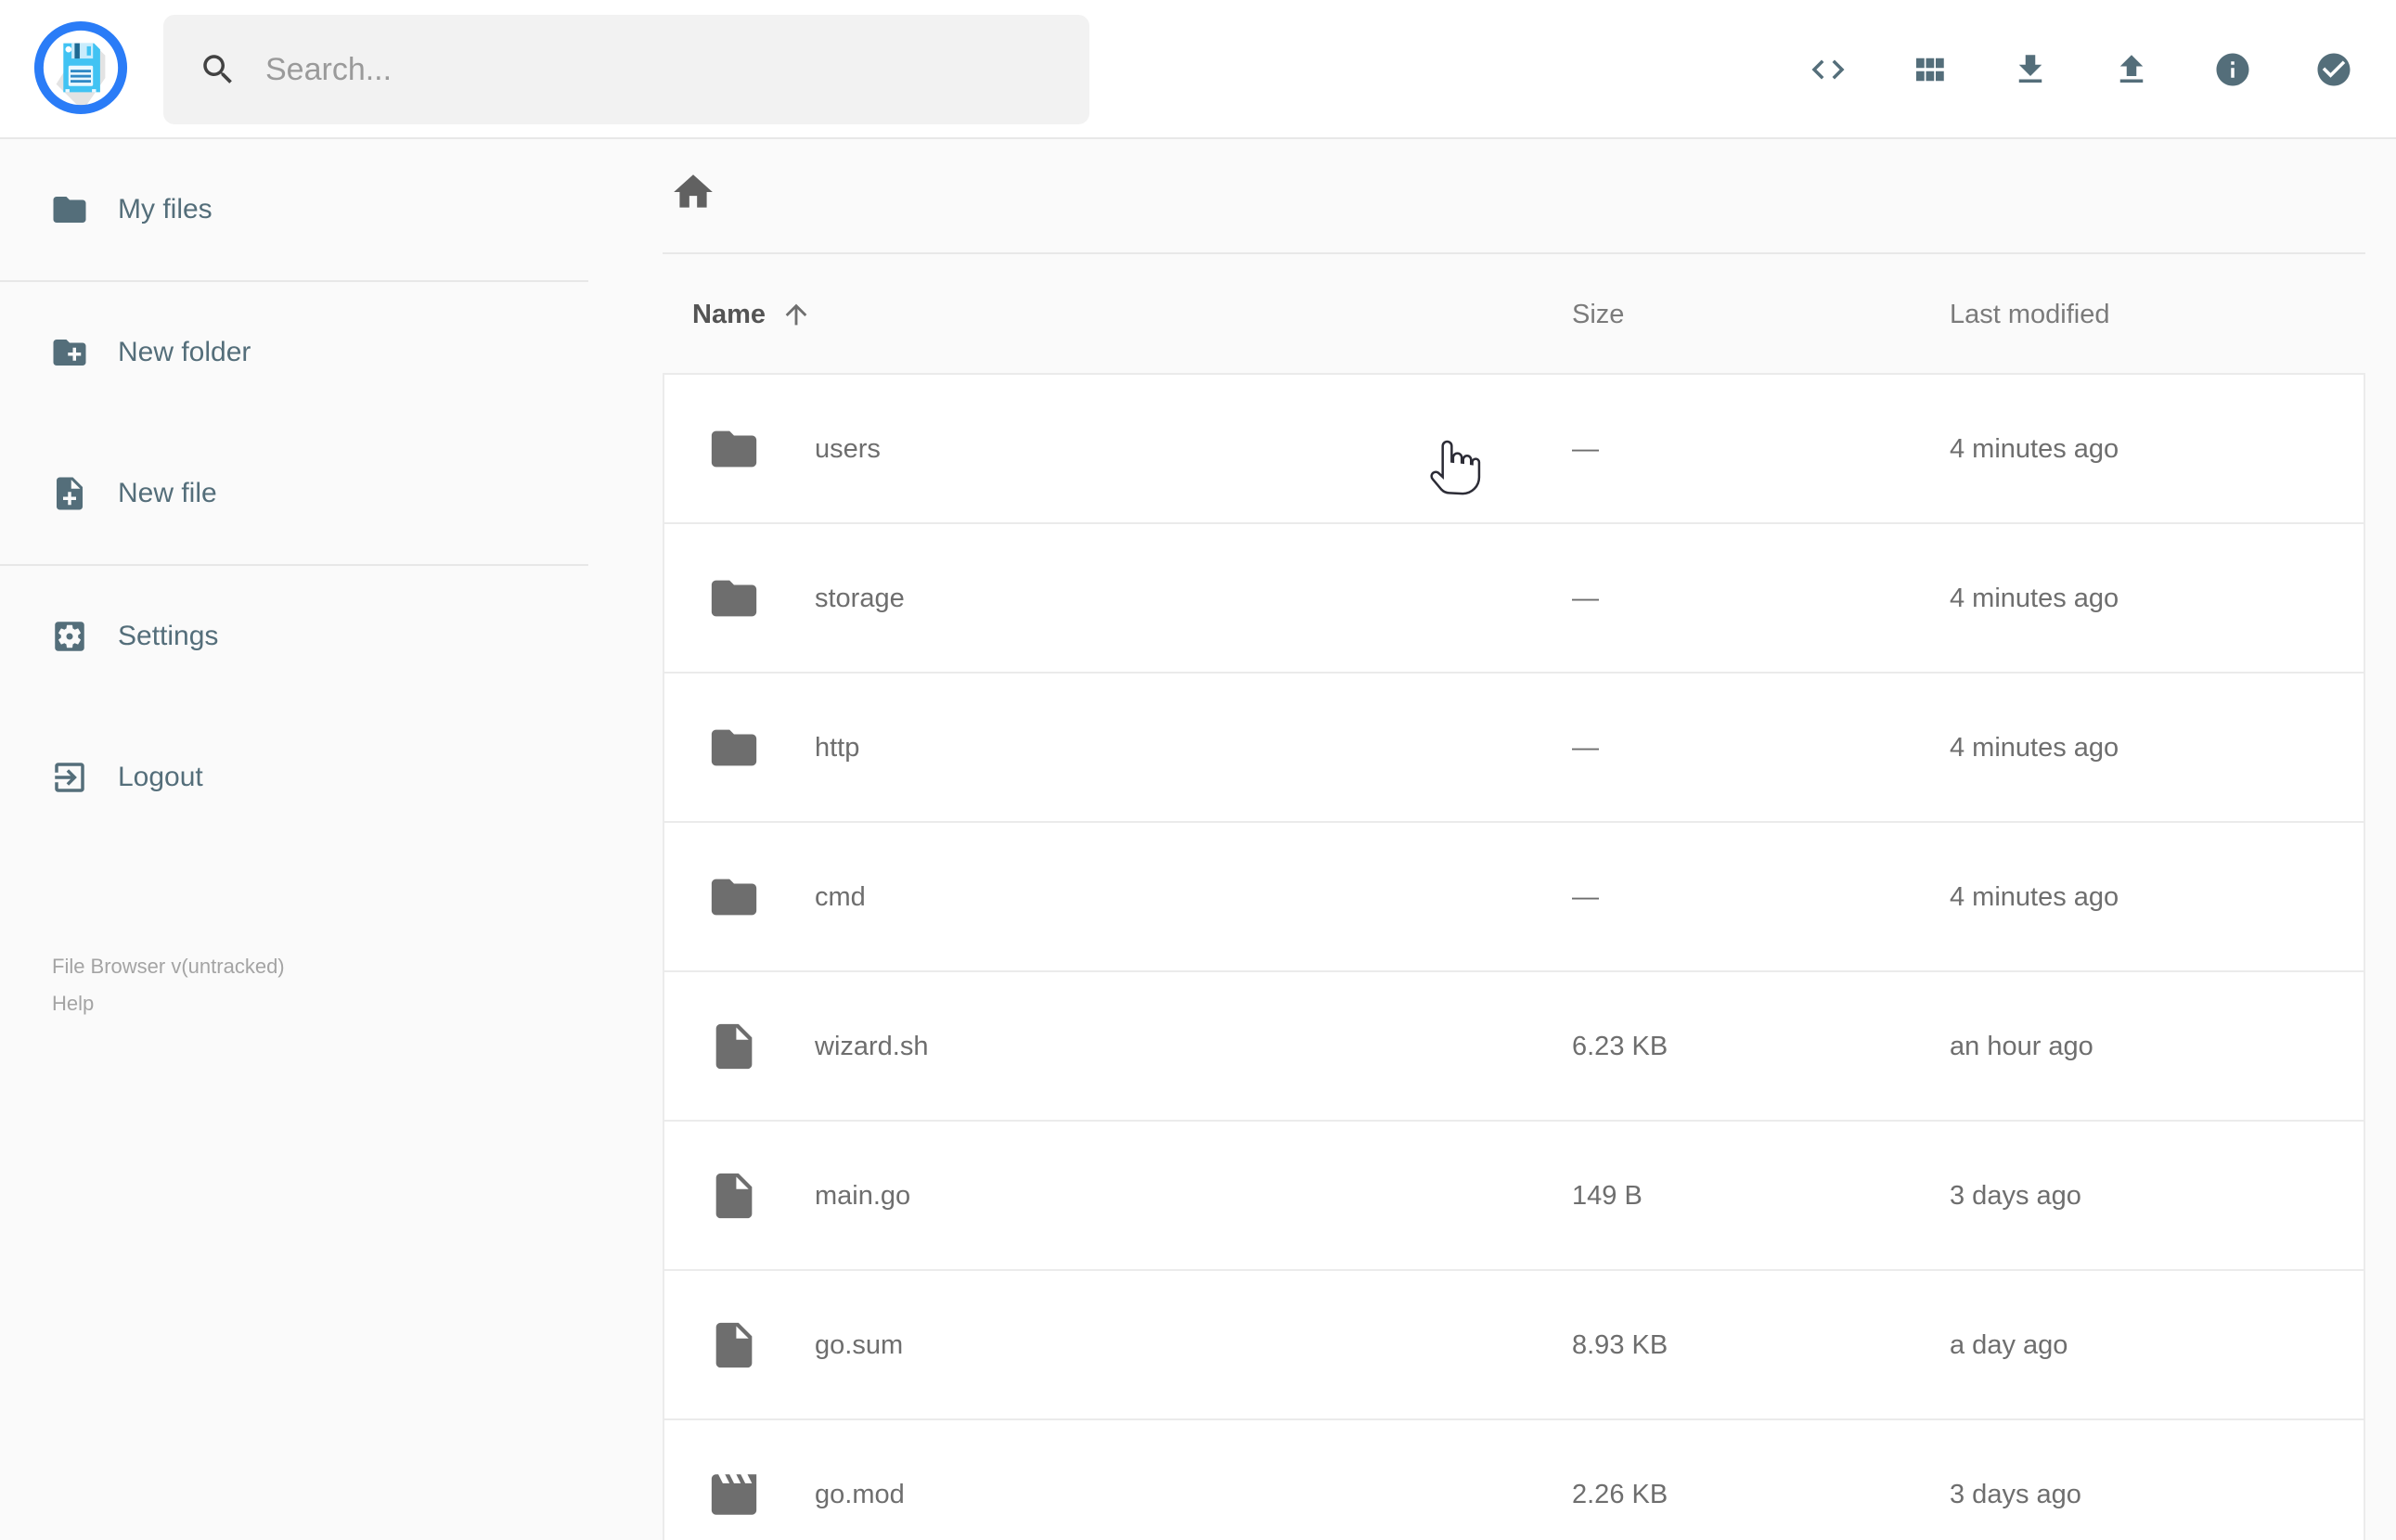  I want to click on row-name: wizard.sh, so click(872, 1046).